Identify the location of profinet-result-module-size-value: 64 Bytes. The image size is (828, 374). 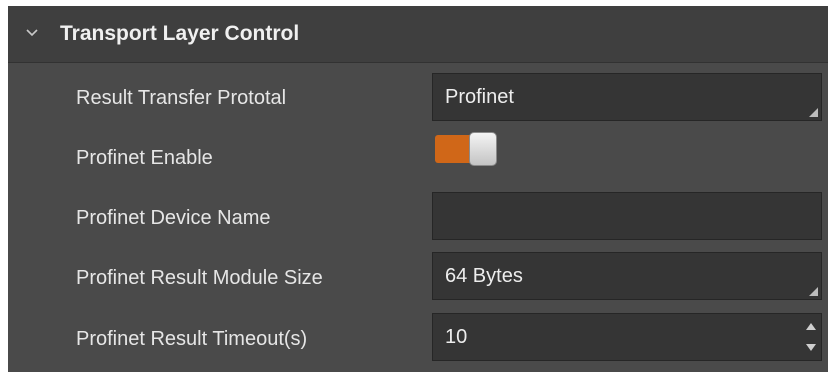
(484, 276).